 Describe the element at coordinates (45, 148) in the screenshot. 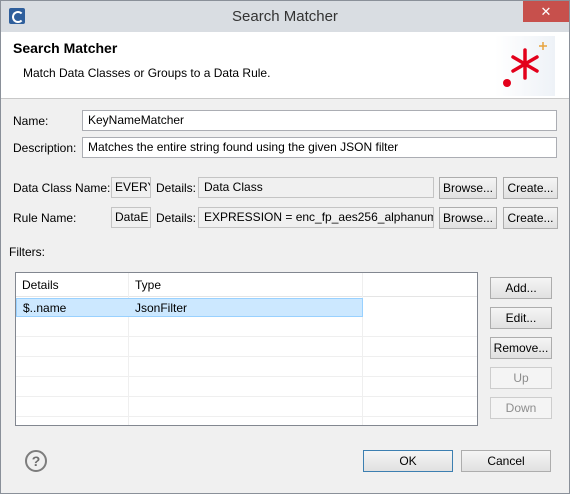

I see `description-label: Description:` at that location.